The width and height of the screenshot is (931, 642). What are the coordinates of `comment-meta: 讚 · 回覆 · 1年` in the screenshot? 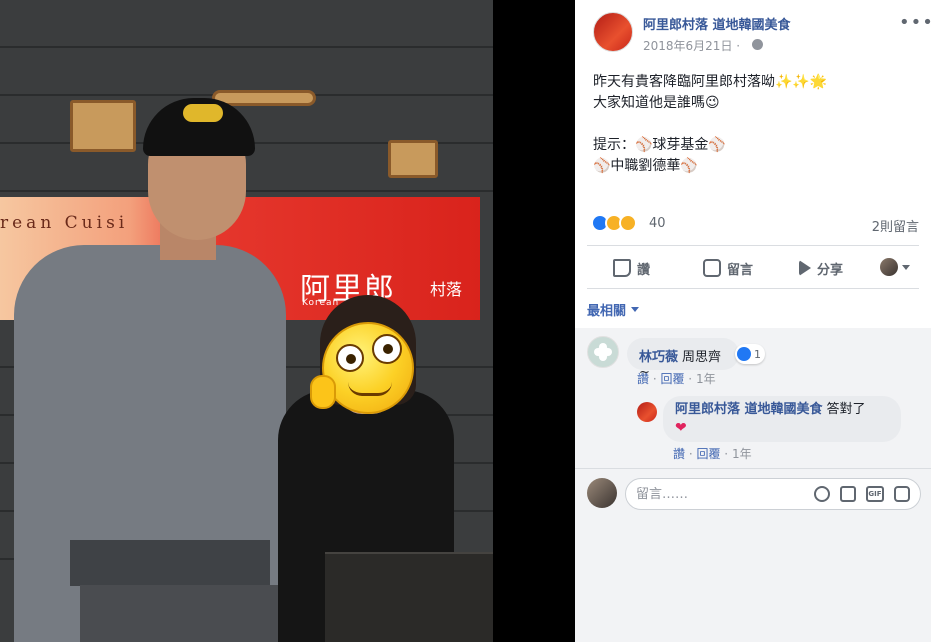 It's located at (676, 379).